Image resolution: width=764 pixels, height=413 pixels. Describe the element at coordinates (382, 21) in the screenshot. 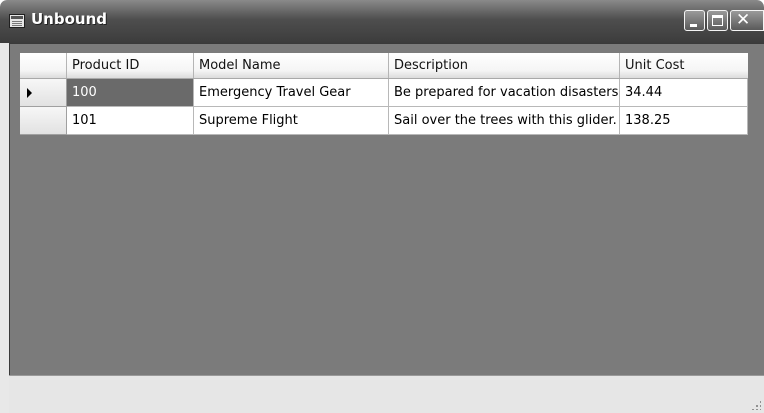

I see `title-bar: Unbound ✕` at that location.